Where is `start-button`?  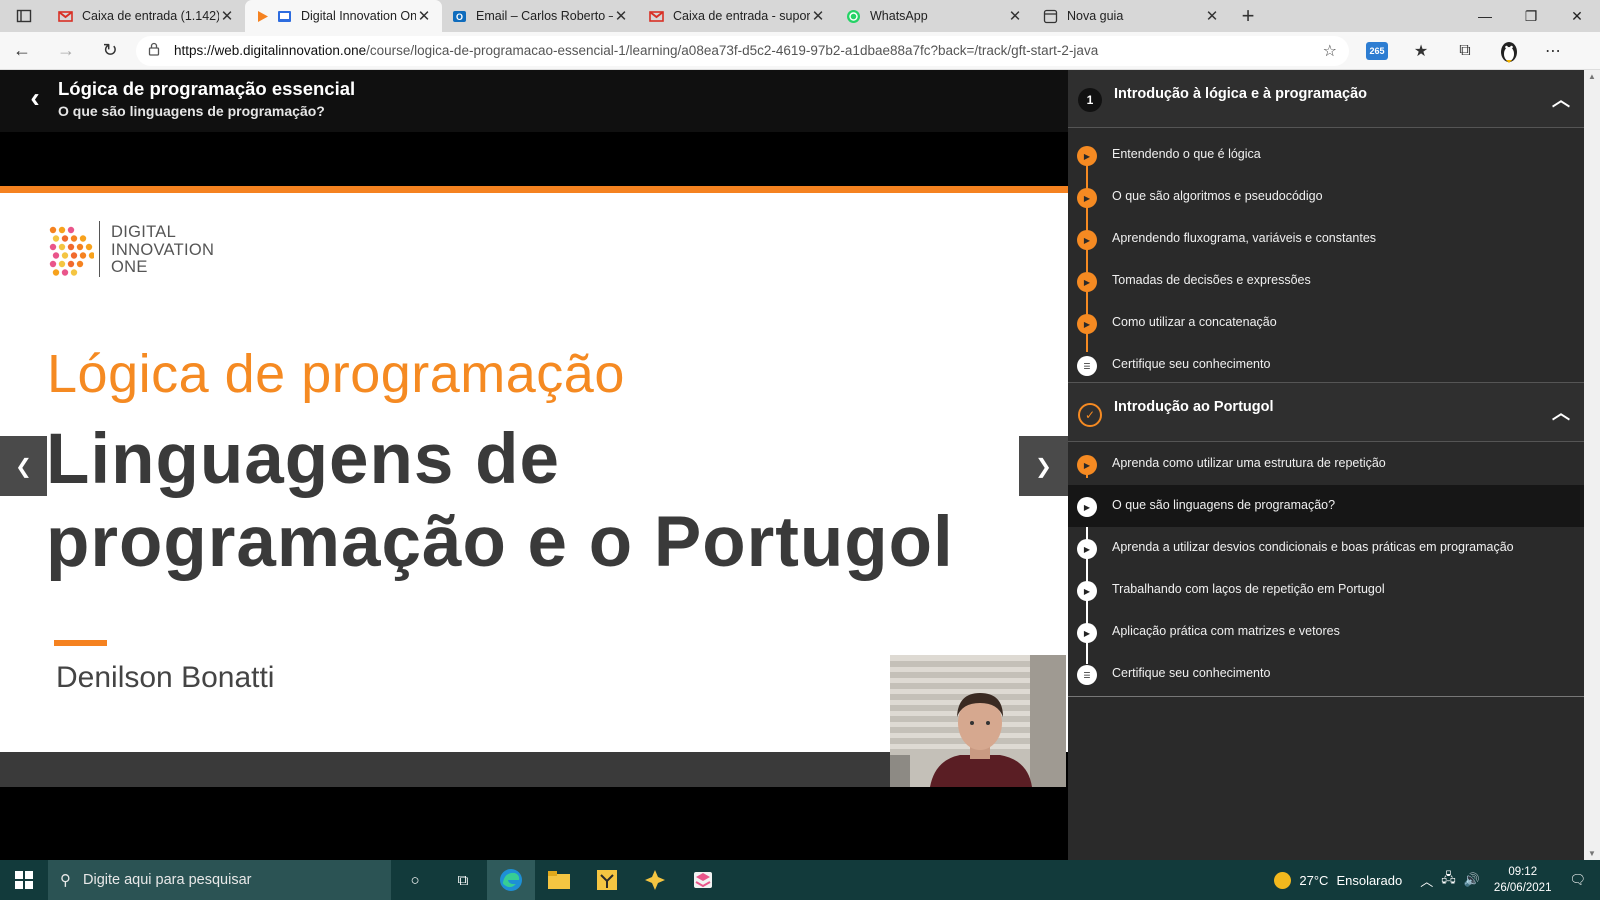 start-button is located at coordinates (24, 880).